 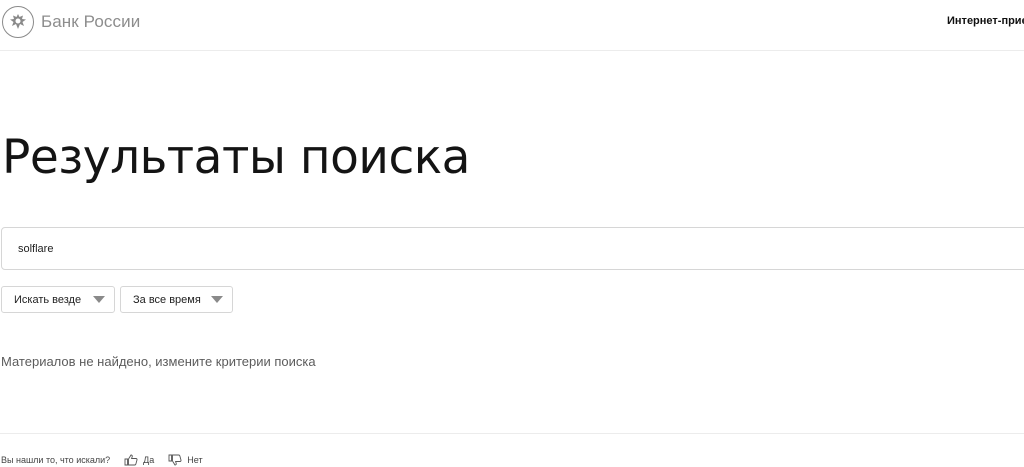 What do you see at coordinates (131, 460) in the screenshot?
I see `thumbs-up-icon` at bounding box center [131, 460].